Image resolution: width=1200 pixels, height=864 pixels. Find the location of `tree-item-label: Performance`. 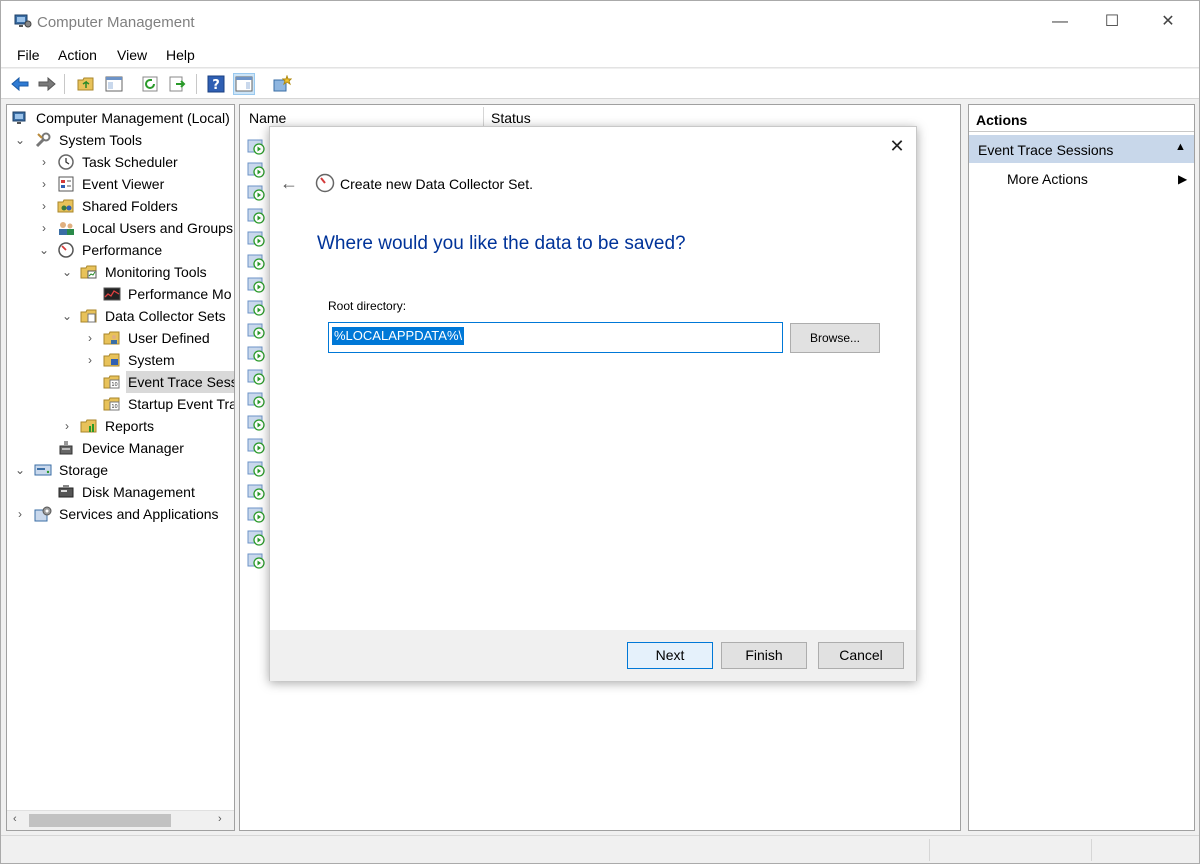

tree-item-label: Performance is located at coordinates (122, 250).